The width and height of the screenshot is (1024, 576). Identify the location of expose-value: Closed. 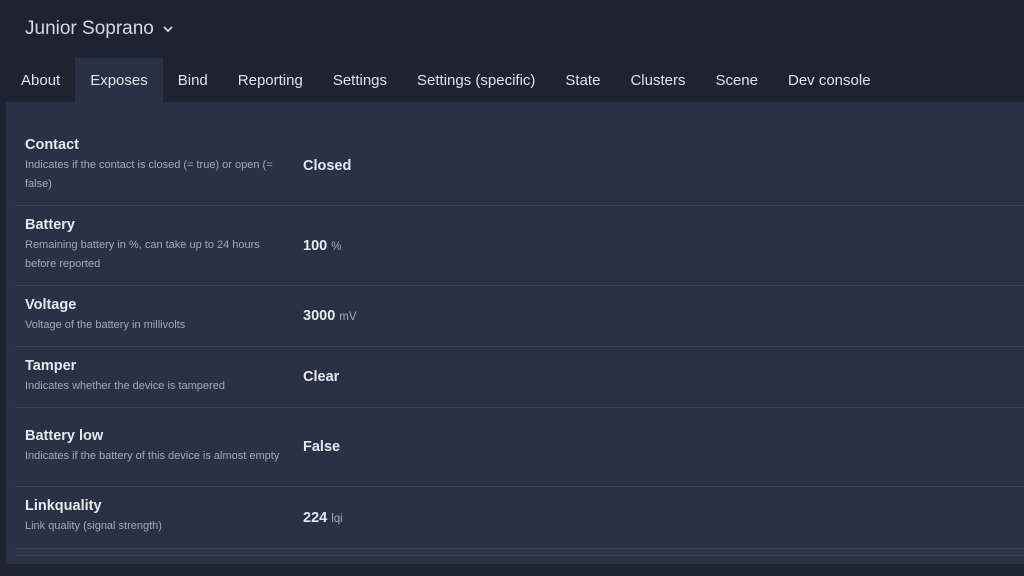
(322, 166).